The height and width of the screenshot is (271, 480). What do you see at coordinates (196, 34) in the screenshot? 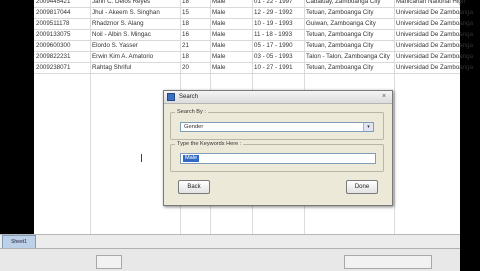
I see `table-cell: 16` at bounding box center [196, 34].